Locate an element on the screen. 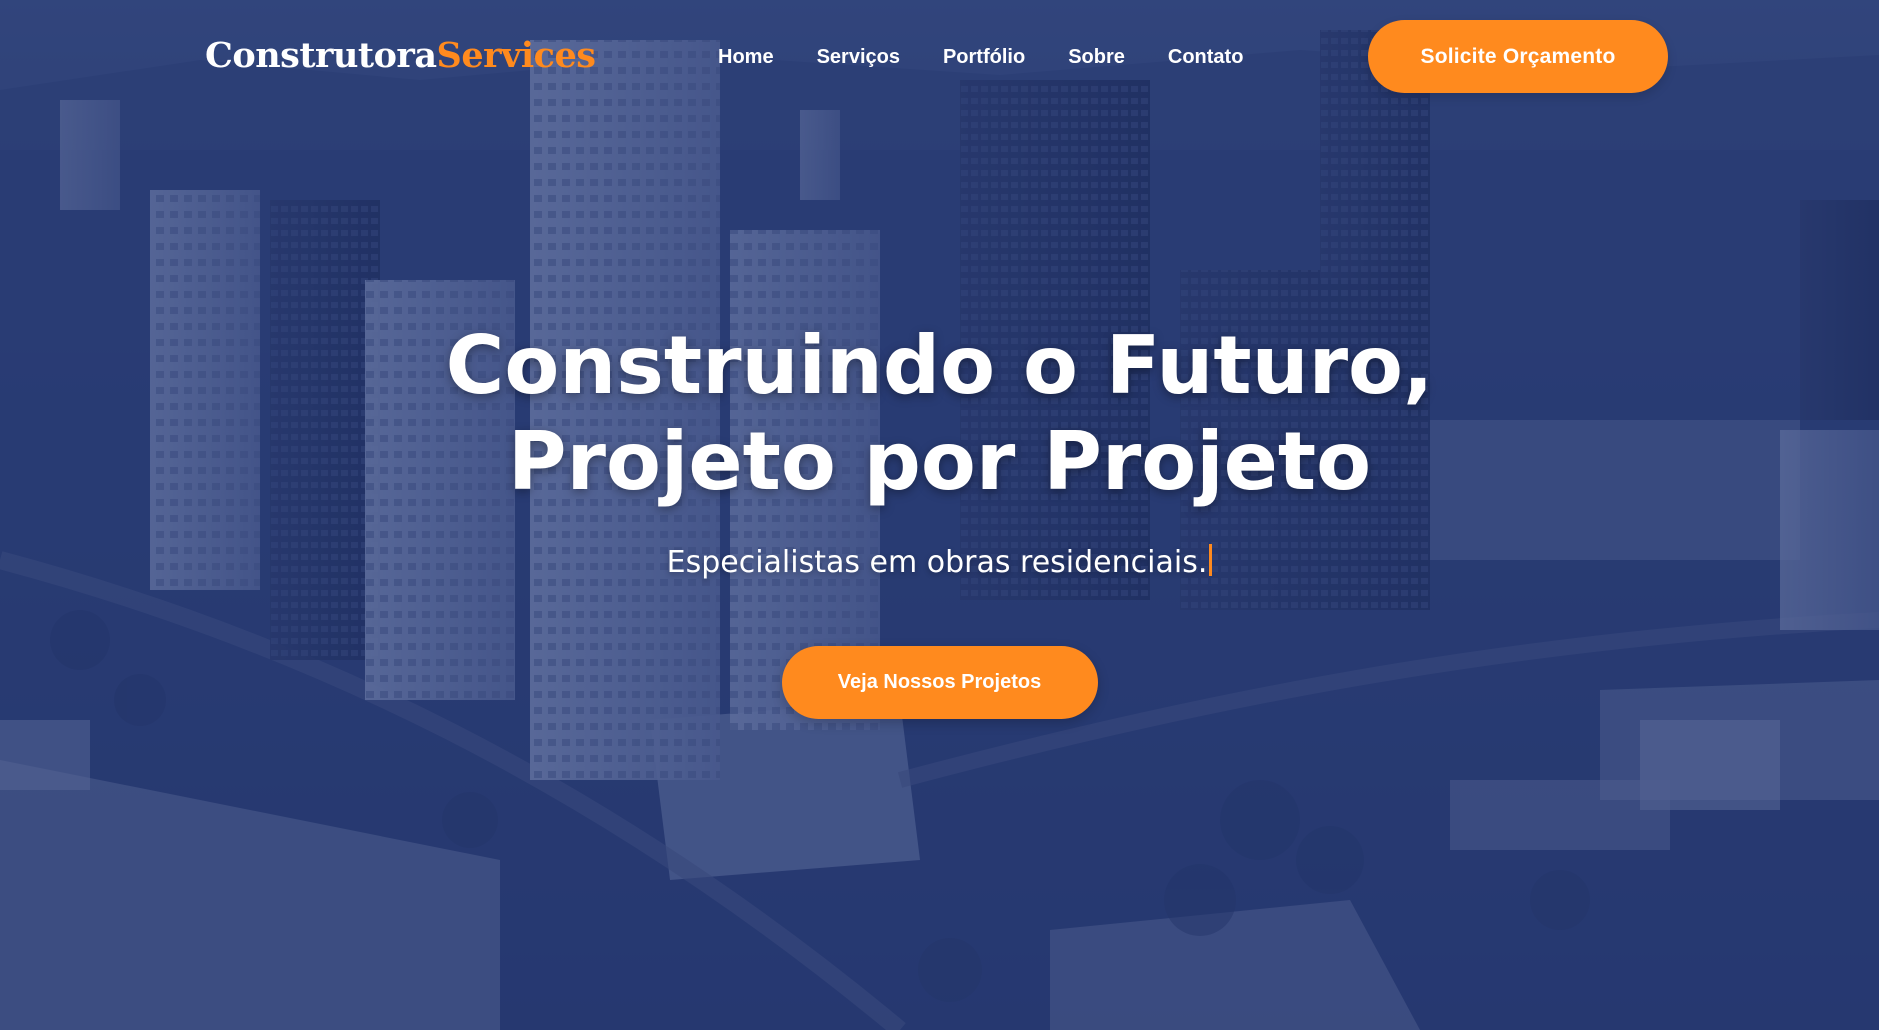 The height and width of the screenshot is (1030, 1879). nav-link-contato: Contato is located at coordinates (1206, 57).